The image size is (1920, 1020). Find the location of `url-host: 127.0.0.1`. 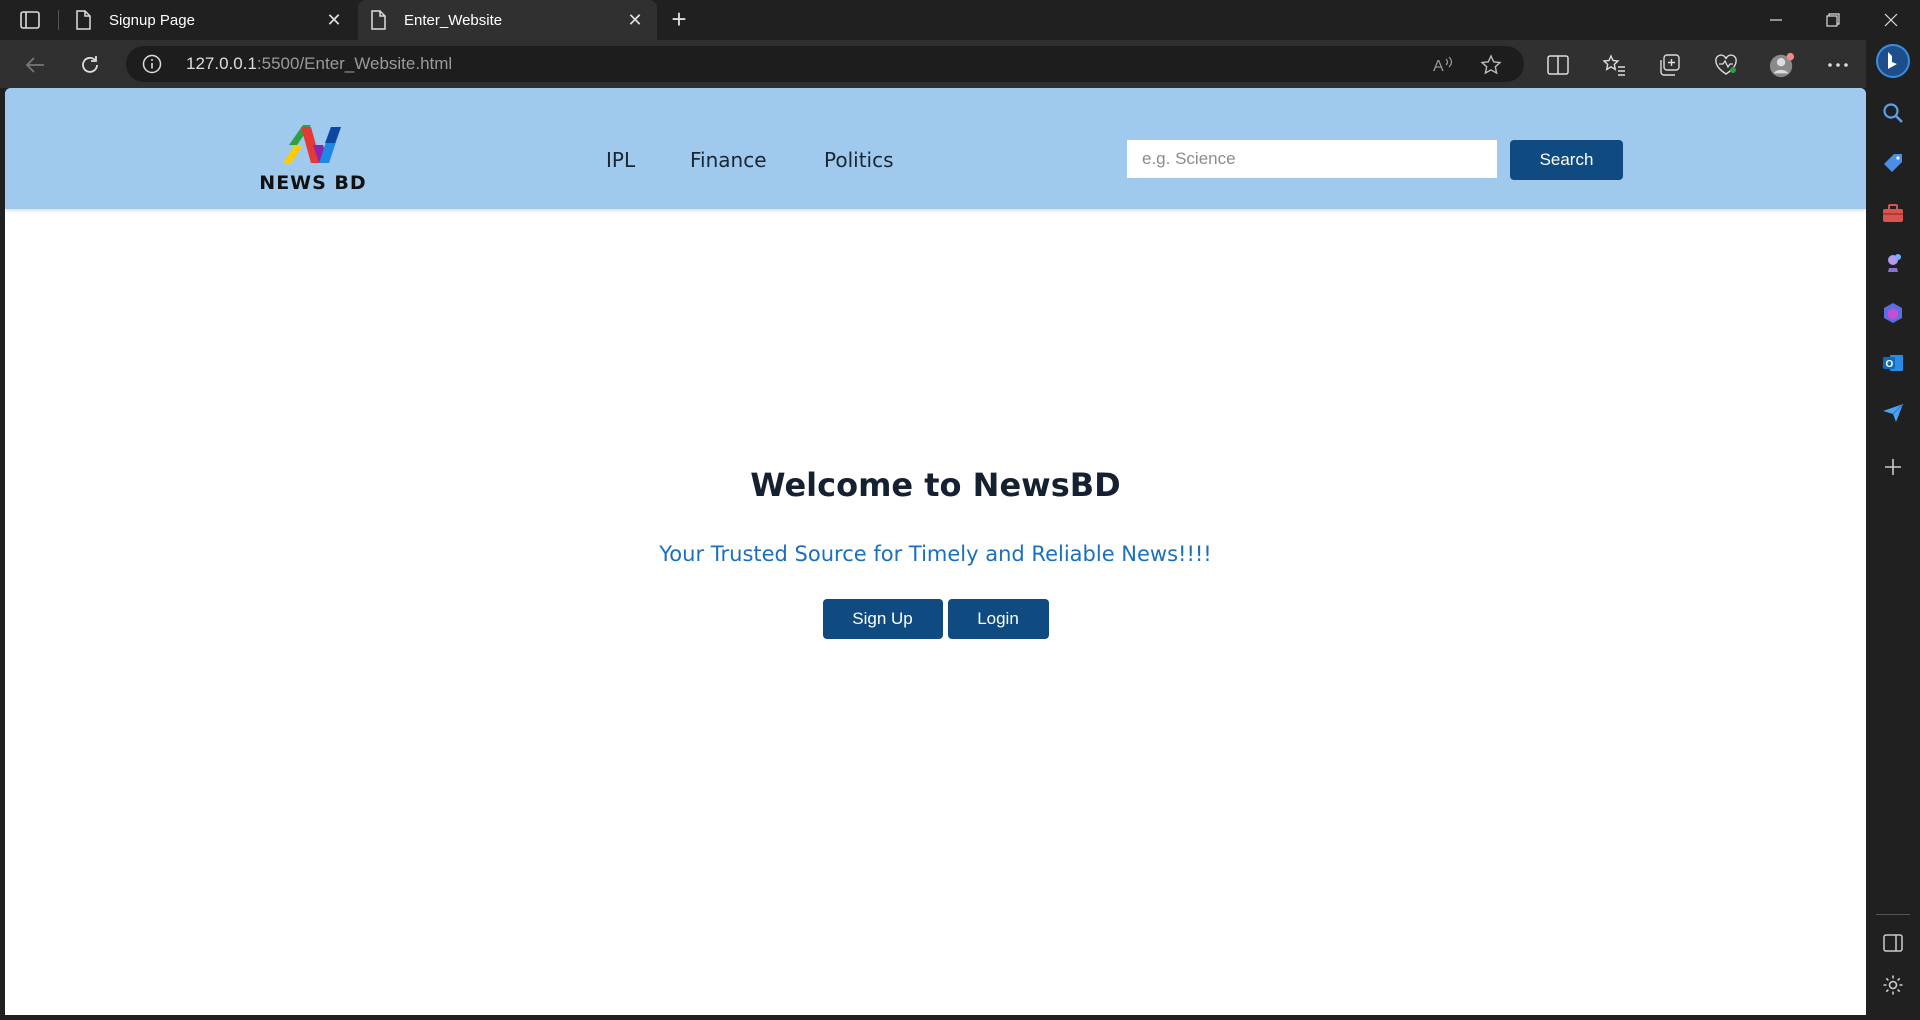

url-host: 127.0.0.1 is located at coordinates (221, 63).